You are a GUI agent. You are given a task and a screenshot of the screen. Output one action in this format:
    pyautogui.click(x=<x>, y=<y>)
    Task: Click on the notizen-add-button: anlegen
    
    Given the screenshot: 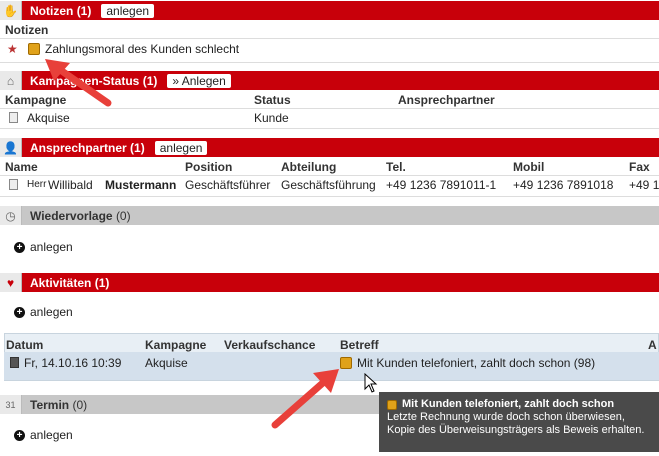 What is the action you would take?
    pyautogui.click(x=128, y=10)
    